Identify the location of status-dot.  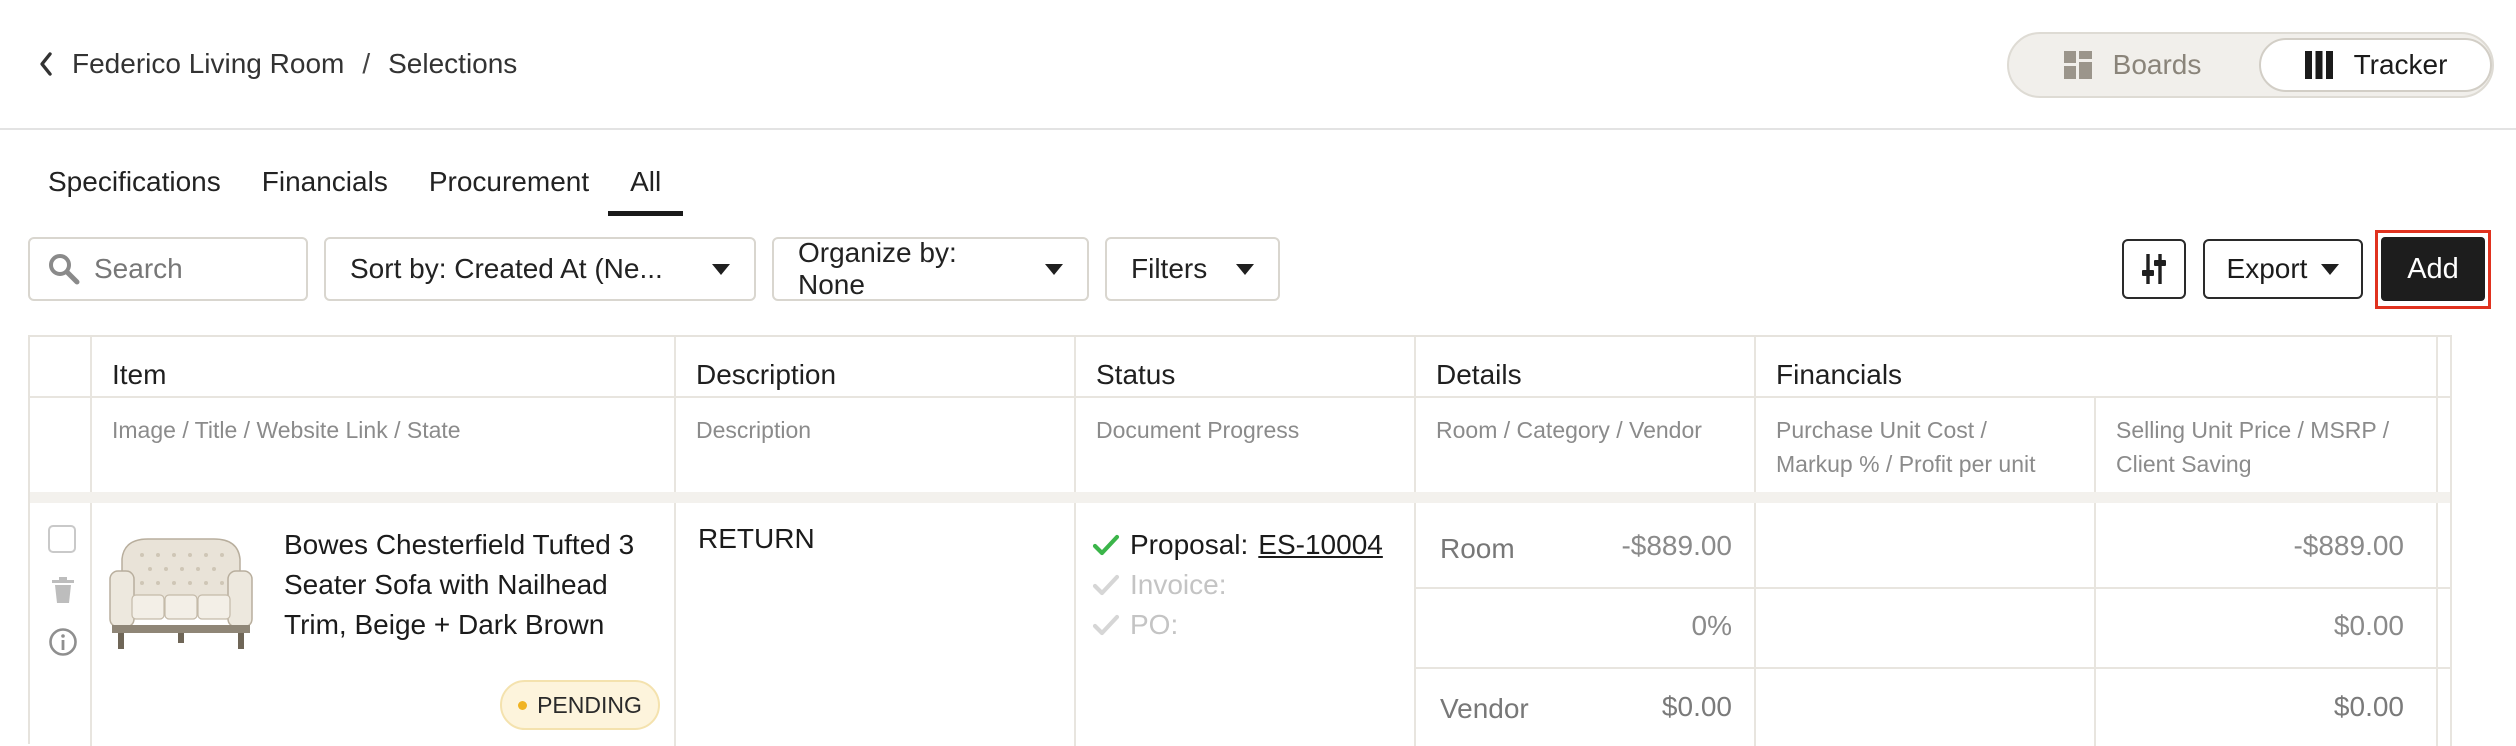
(523, 705).